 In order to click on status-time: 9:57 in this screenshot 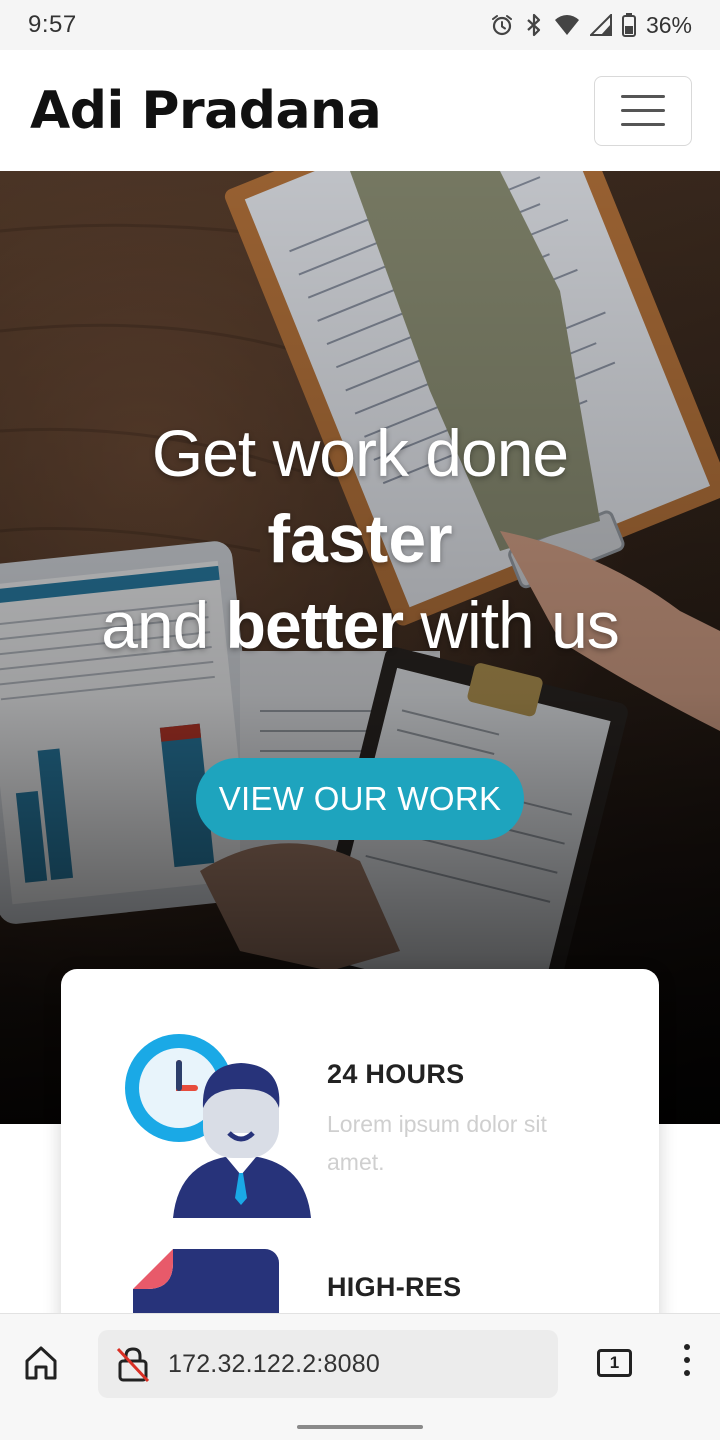, I will do `click(52, 24)`.